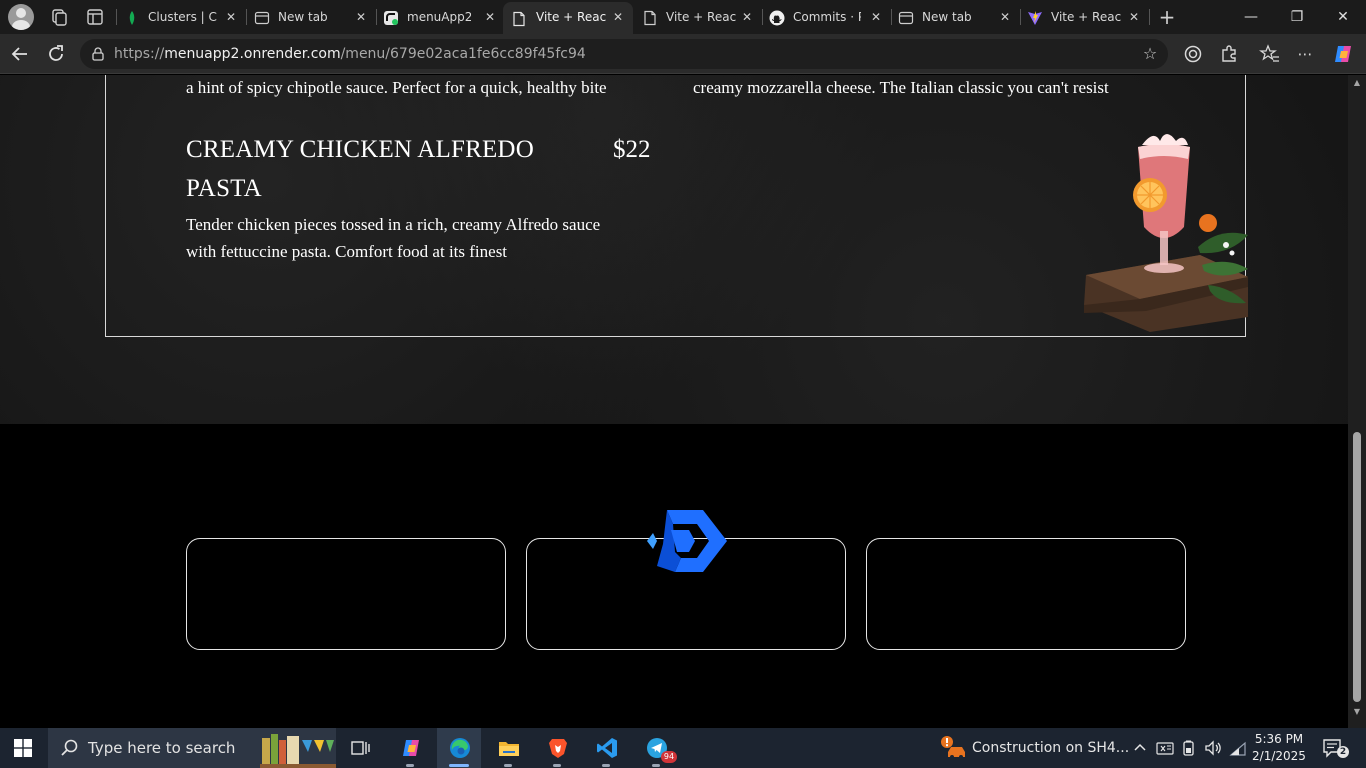 Image resolution: width=1366 pixels, height=768 pixels. Describe the element at coordinates (139, 54) in the screenshot. I see `url-prefix: https://` at that location.